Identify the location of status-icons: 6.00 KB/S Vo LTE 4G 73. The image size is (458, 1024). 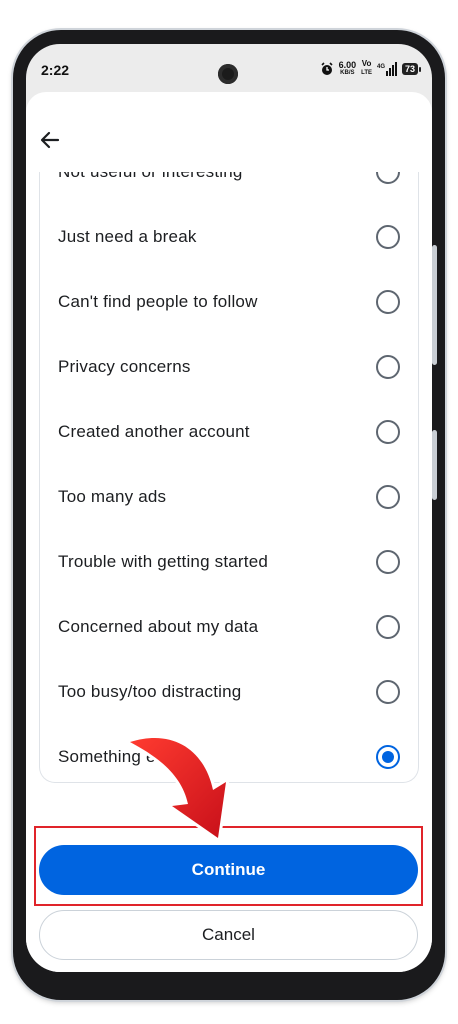
(371, 68).